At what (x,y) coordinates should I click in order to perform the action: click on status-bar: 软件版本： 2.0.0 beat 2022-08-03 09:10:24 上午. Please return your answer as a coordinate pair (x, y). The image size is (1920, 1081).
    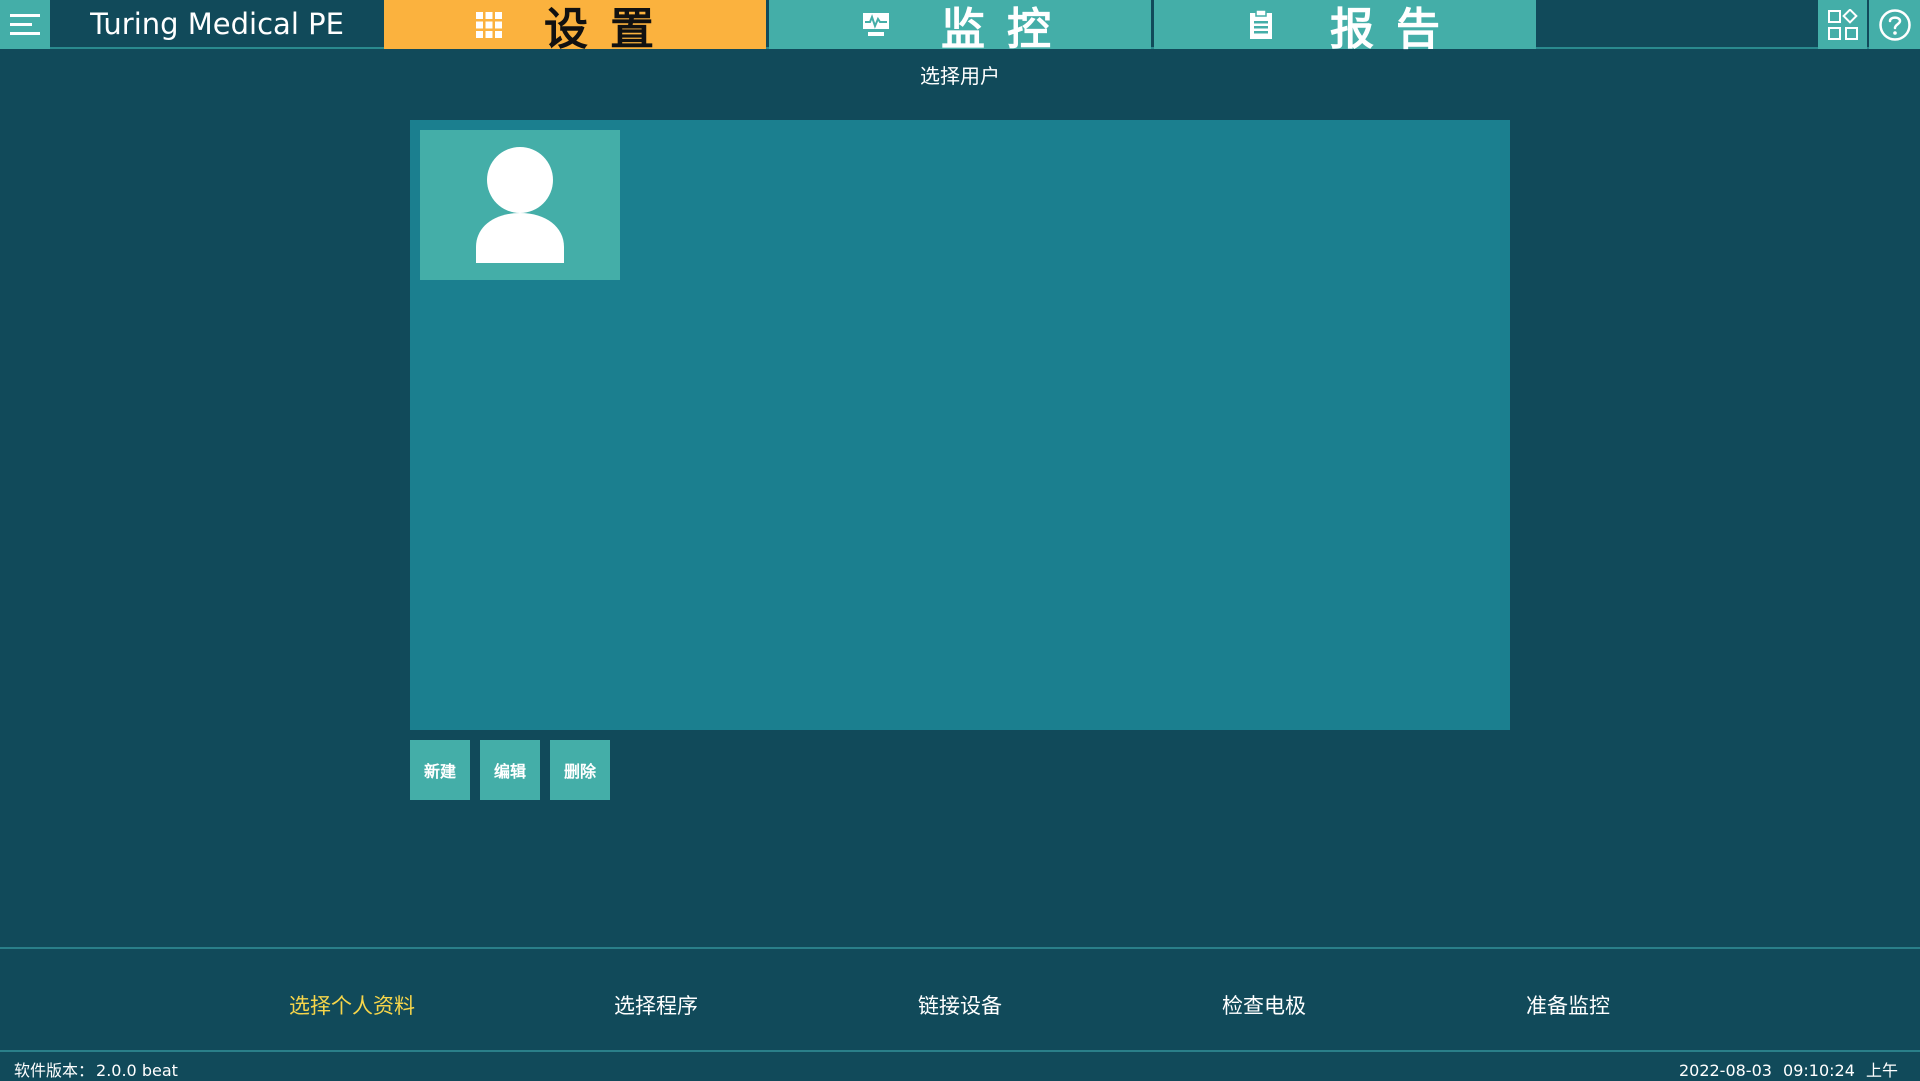
    Looking at the image, I should click on (960, 1065).